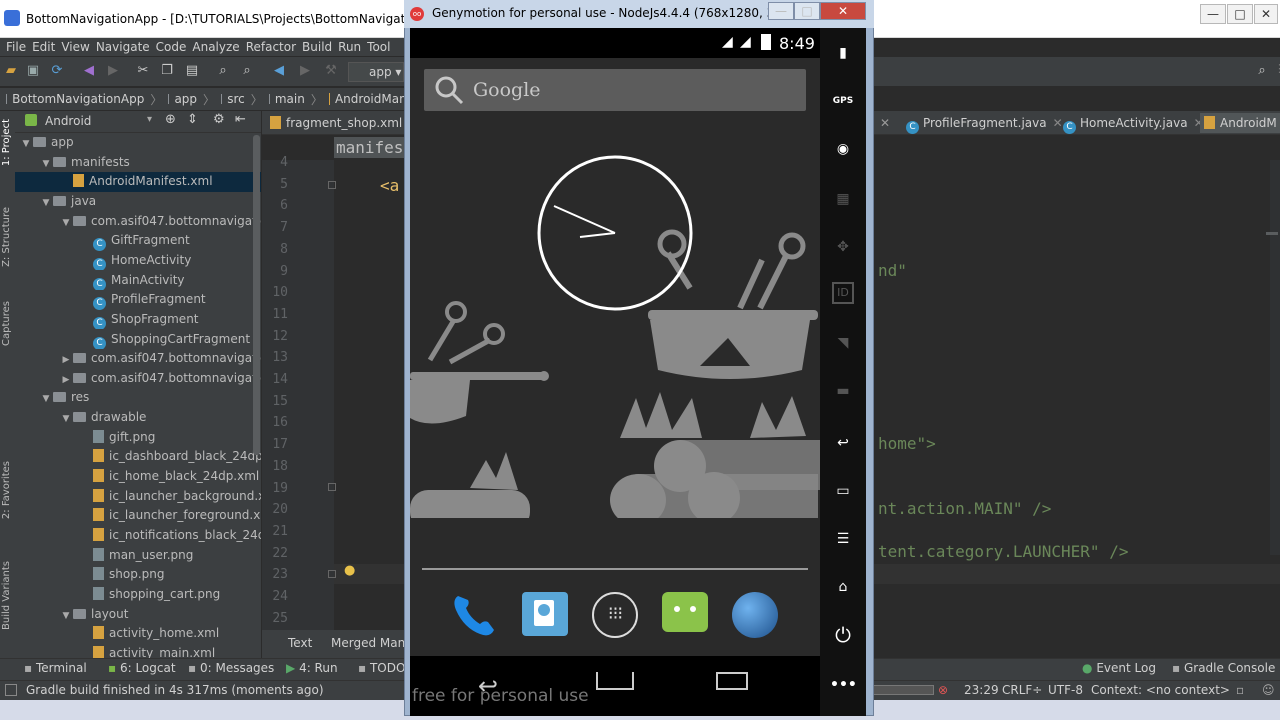 This screenshot has height=720, width=1280. Describe the element at coordinates (138, 202) in the screenshot. I see `tree-item: ▼ java` at that location.